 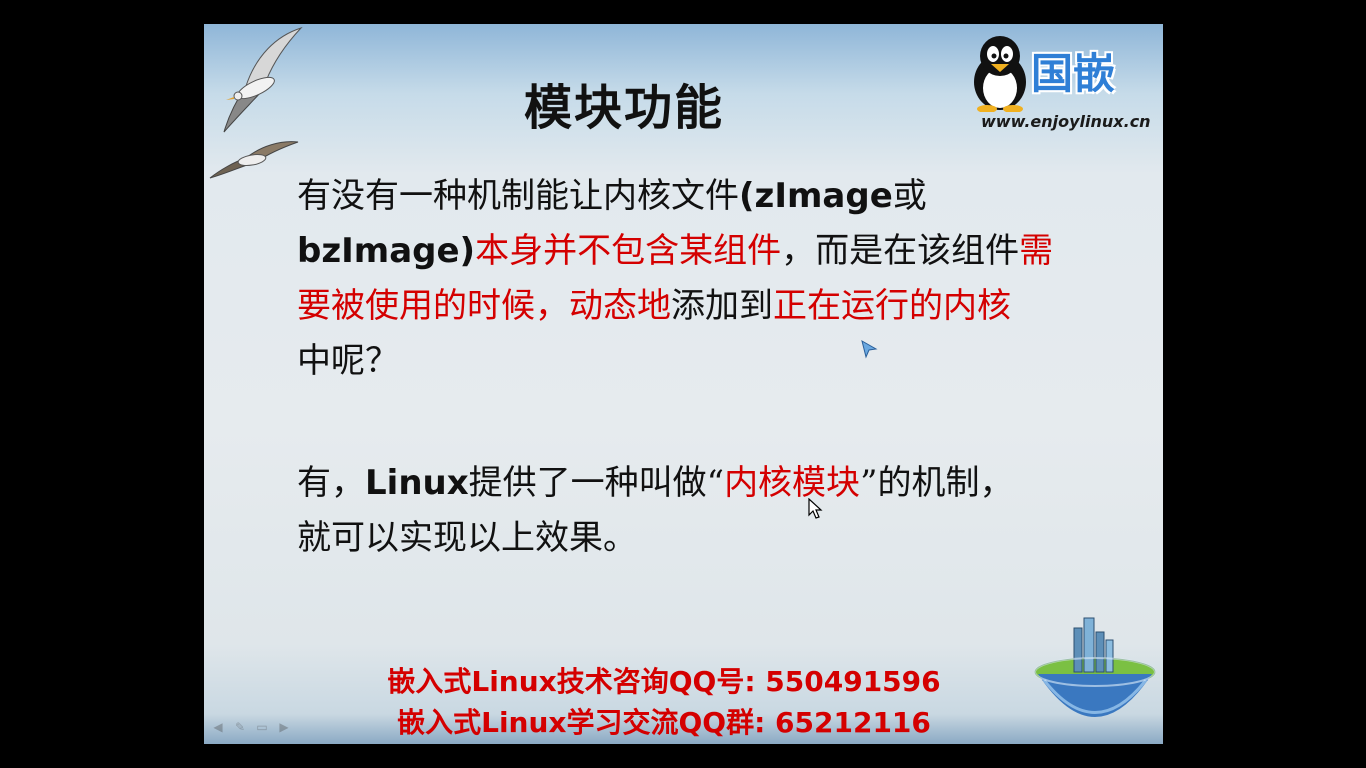 What do you see at coordinates (518, 196) in the screenshot?
I see `text-span: 有没有一种机制能让内核文件` at bounding box center [518, 196].